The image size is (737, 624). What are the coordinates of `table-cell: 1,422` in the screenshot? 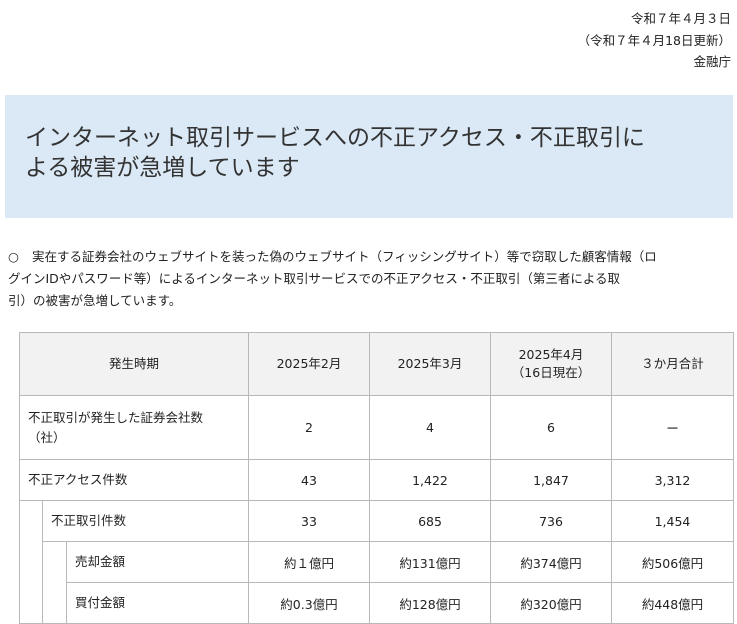 It's located at (430, 480).